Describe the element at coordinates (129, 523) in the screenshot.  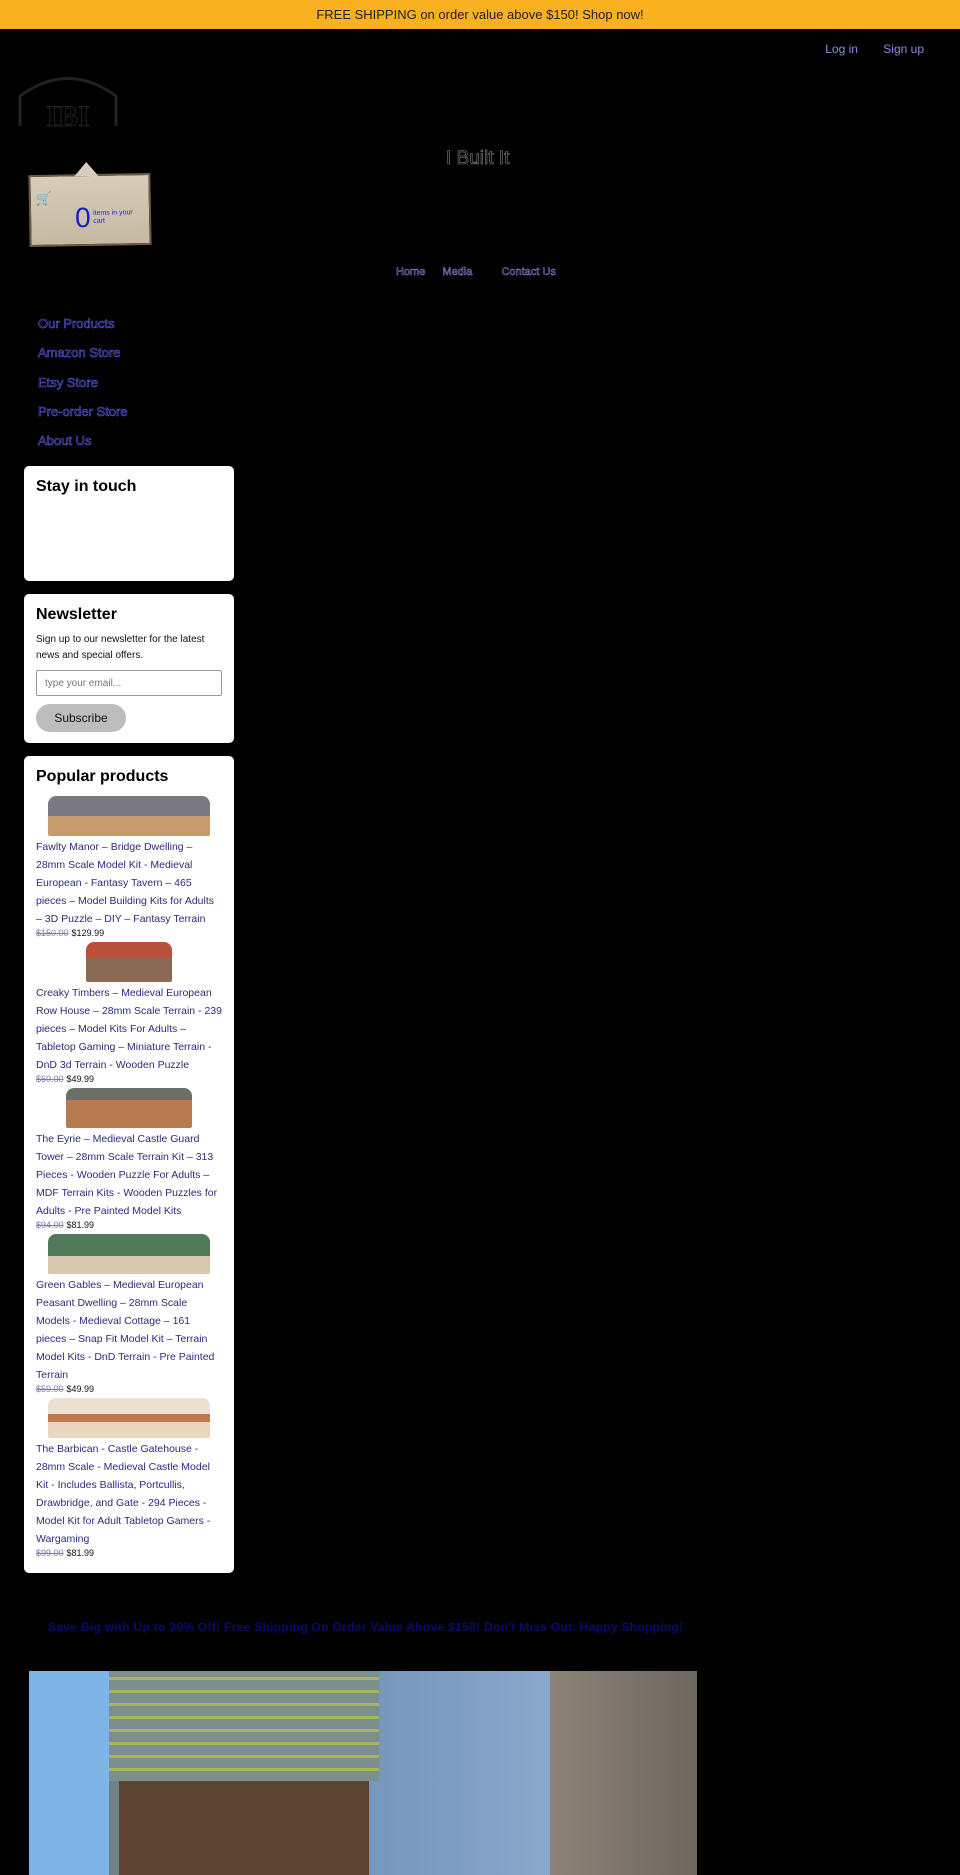
I see `stay-in-touch-card: Stay in touch` at that location.